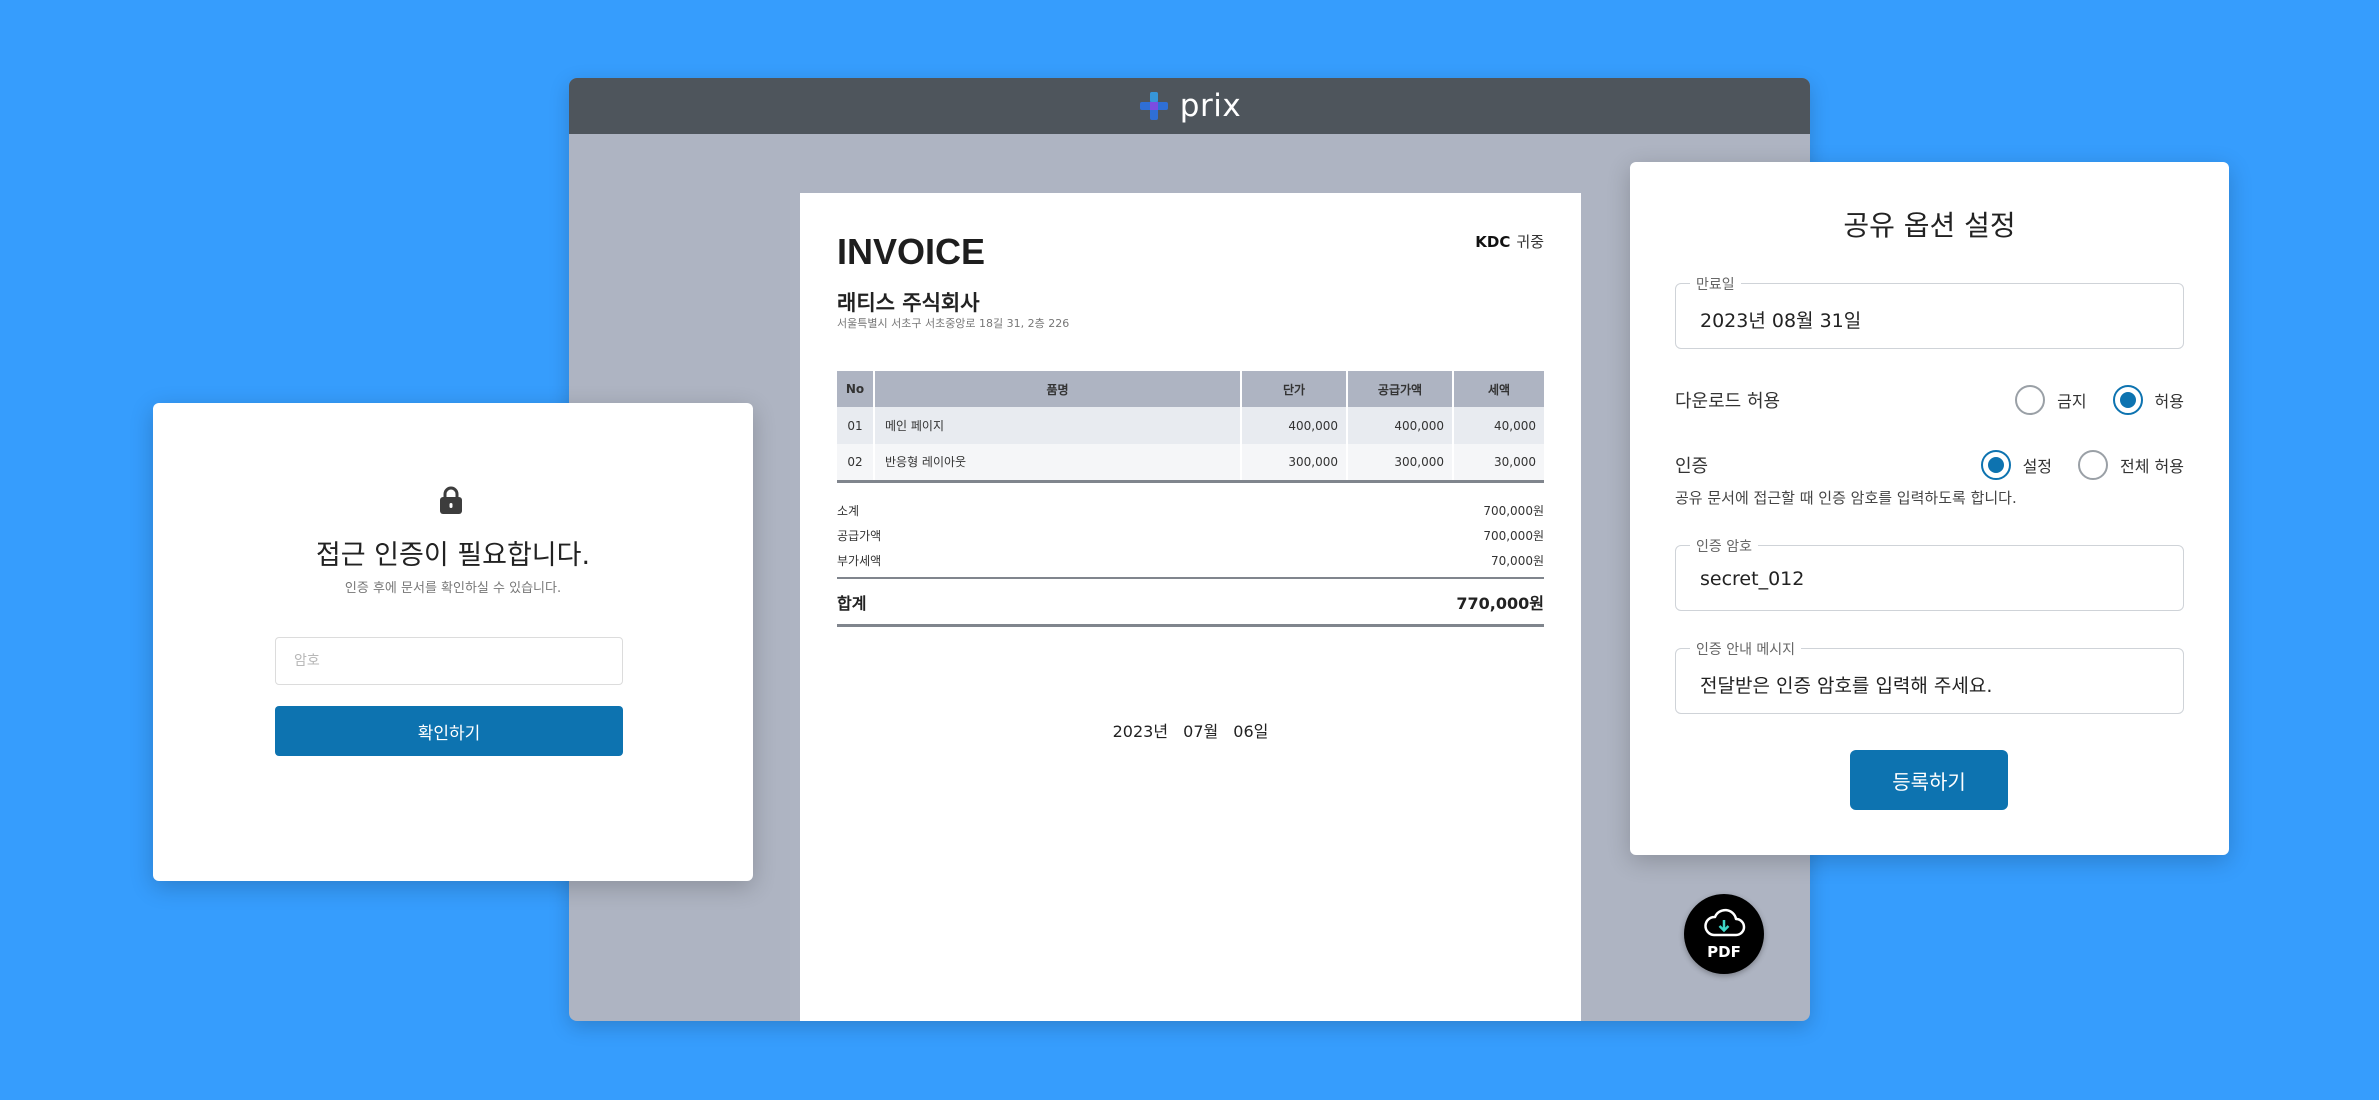 The image size is (2379, 1100). Describe the element at coordinates (1752, 579) in the screenshot. I see `password-value: secret_012` at that location.